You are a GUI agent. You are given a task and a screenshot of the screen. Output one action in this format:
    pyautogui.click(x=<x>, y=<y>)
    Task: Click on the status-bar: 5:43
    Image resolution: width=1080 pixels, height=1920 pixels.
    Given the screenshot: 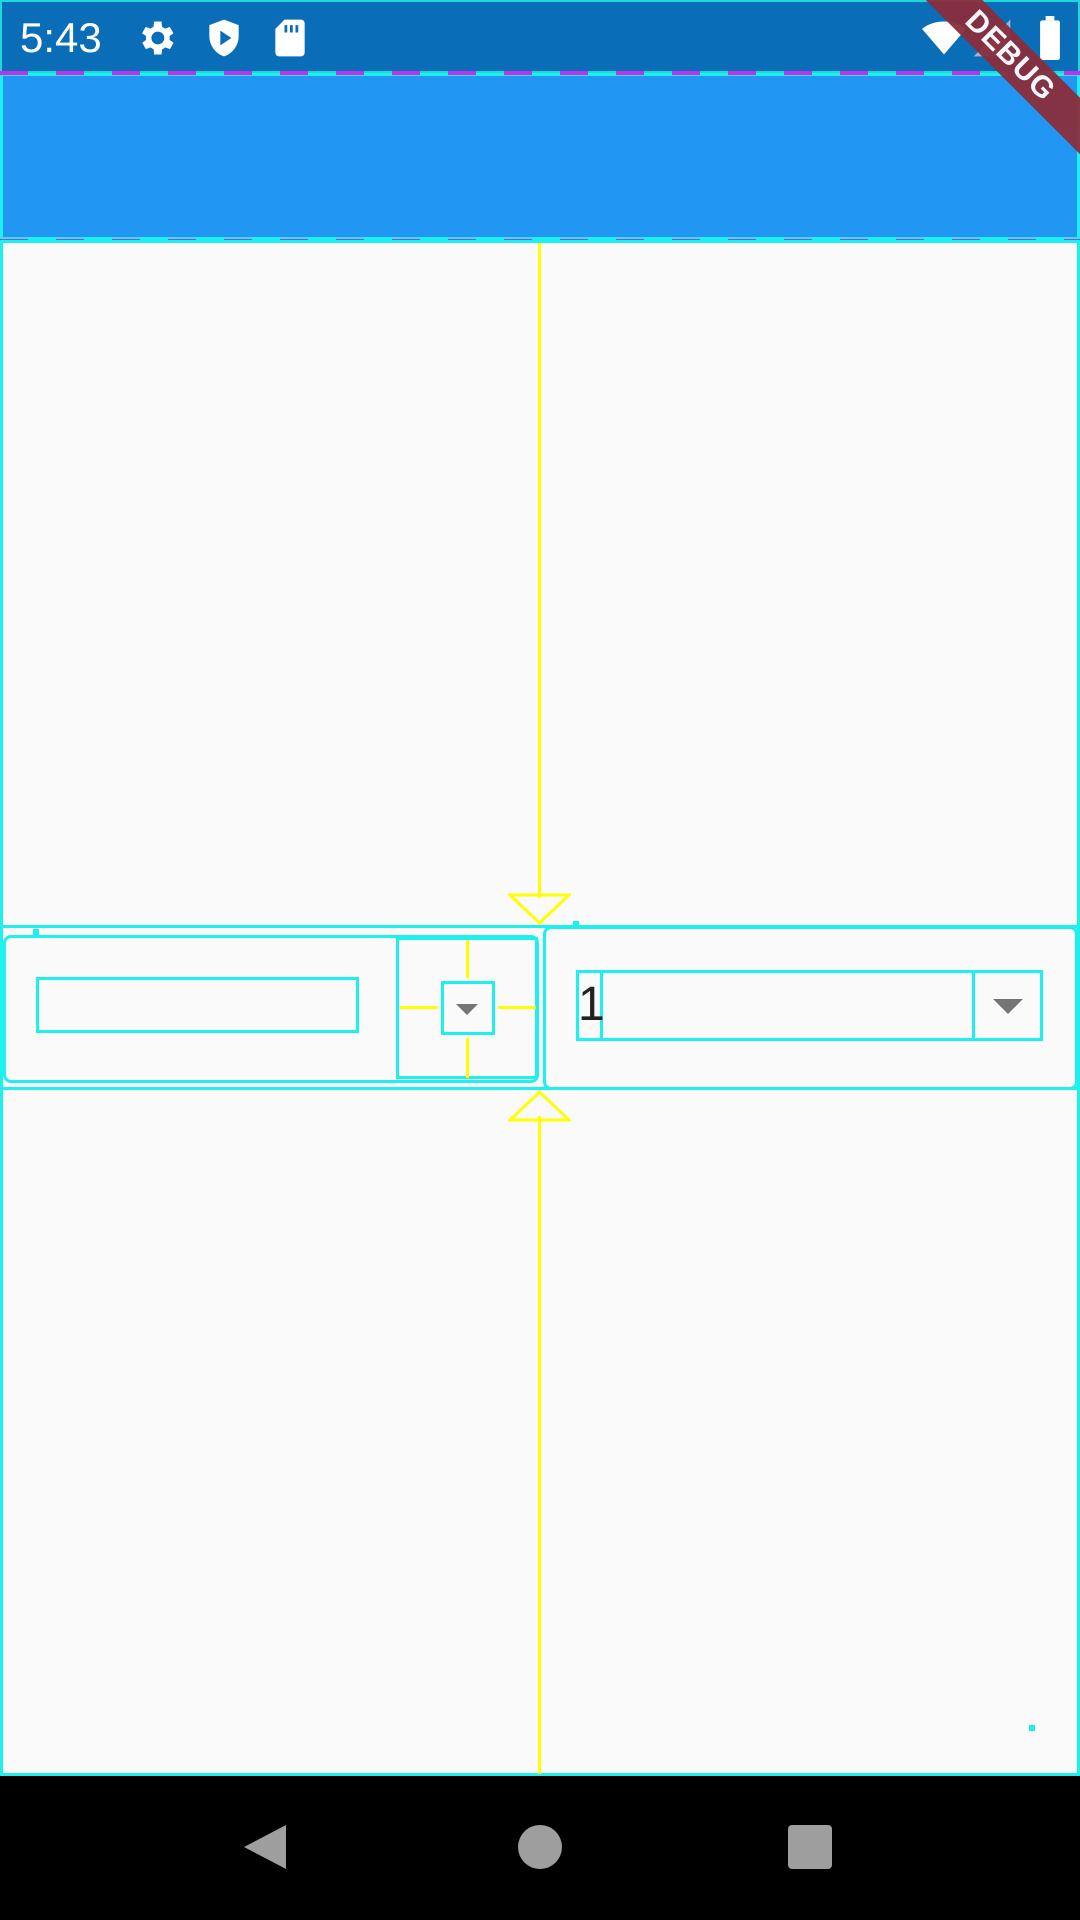 What is the action you would take?
    pyautogui.click(x=540, y=36)
    